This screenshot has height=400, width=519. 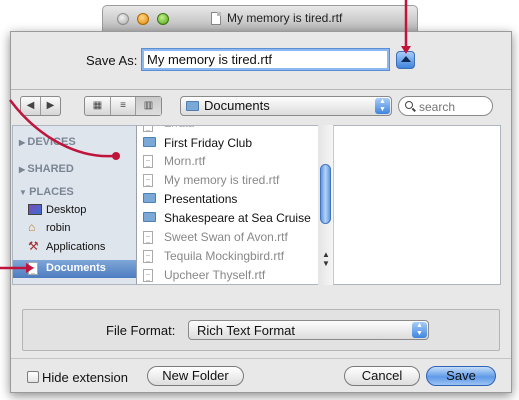 What do you see at coordinates (265, 59) in the screenshot?
I see `save-as-field` at bounding box center [265, 59].